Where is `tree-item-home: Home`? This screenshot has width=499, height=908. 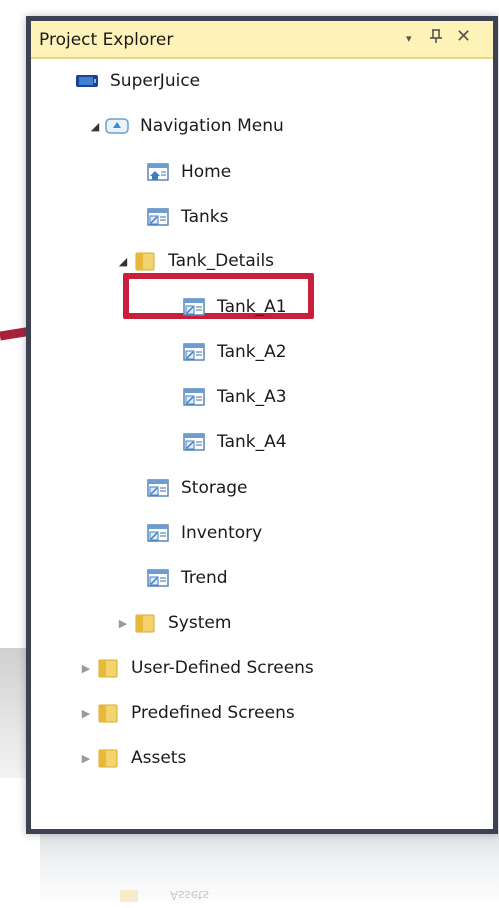
tree-item-home: Home is located at coordinates (188, 172).